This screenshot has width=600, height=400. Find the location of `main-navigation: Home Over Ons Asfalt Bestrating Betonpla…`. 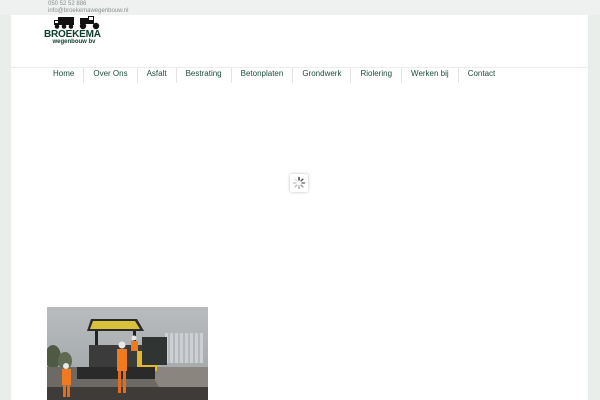

main-navigation: Home Over Ons Asfalt Bestrating Betonpla… is located at coordinates (273, 75).